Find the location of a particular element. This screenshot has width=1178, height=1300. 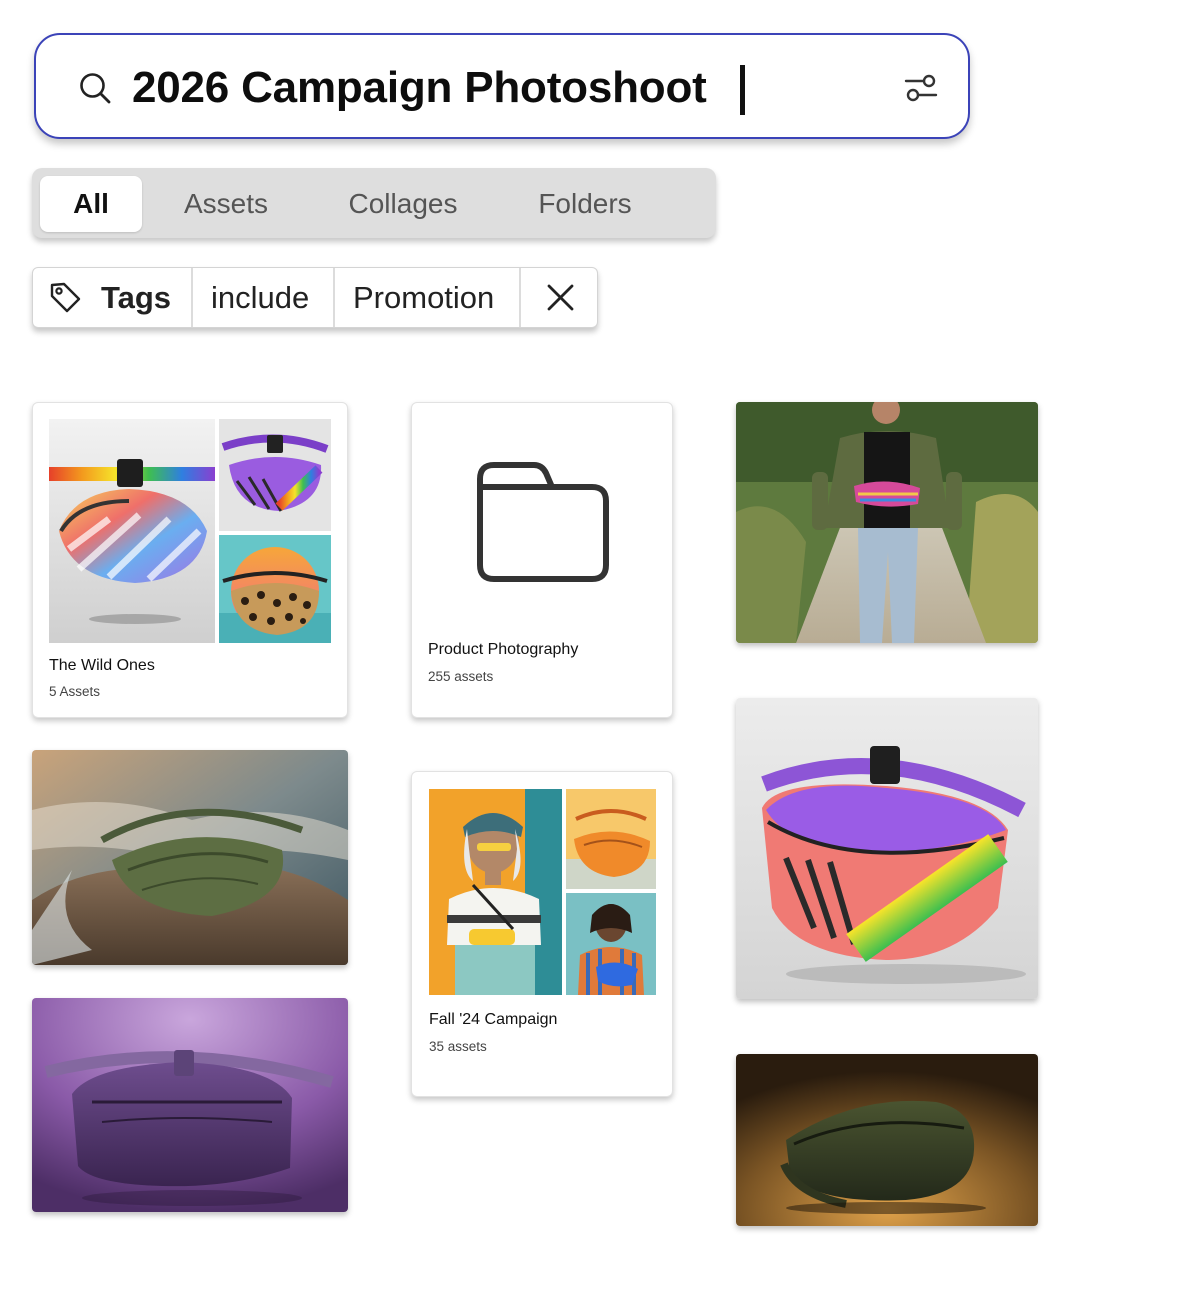

search-bar: 2026 Campaign Photoshoot is located at coordinates (502, 86).